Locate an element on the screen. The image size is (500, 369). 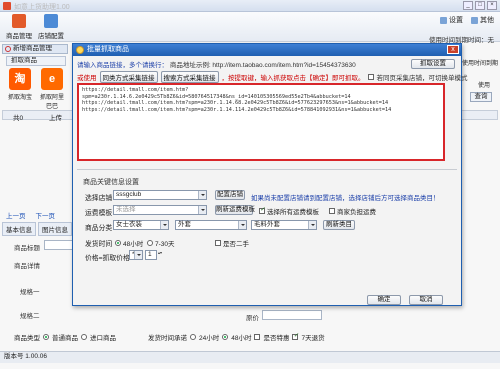
category2-select: 外套 is located at coordinates (211, 225).